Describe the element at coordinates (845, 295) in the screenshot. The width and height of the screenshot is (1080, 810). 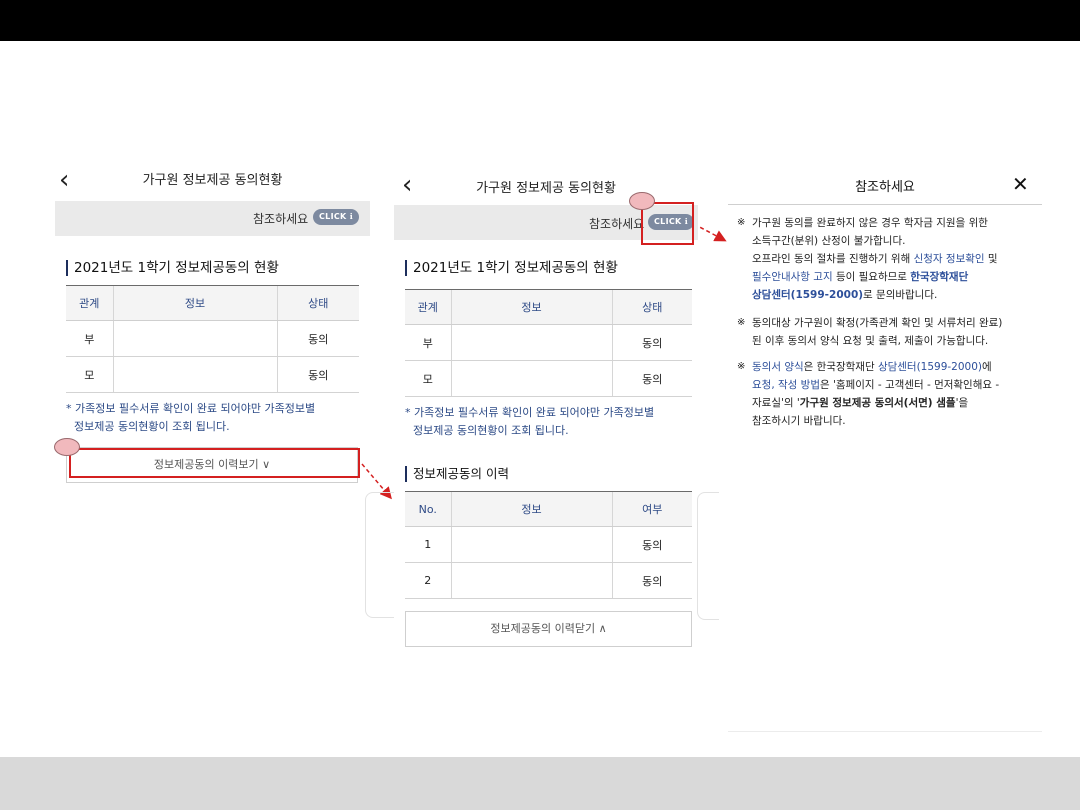
I see `notice-line: 상담센터(1599-2000)로 문의바랍니다.` at that location.